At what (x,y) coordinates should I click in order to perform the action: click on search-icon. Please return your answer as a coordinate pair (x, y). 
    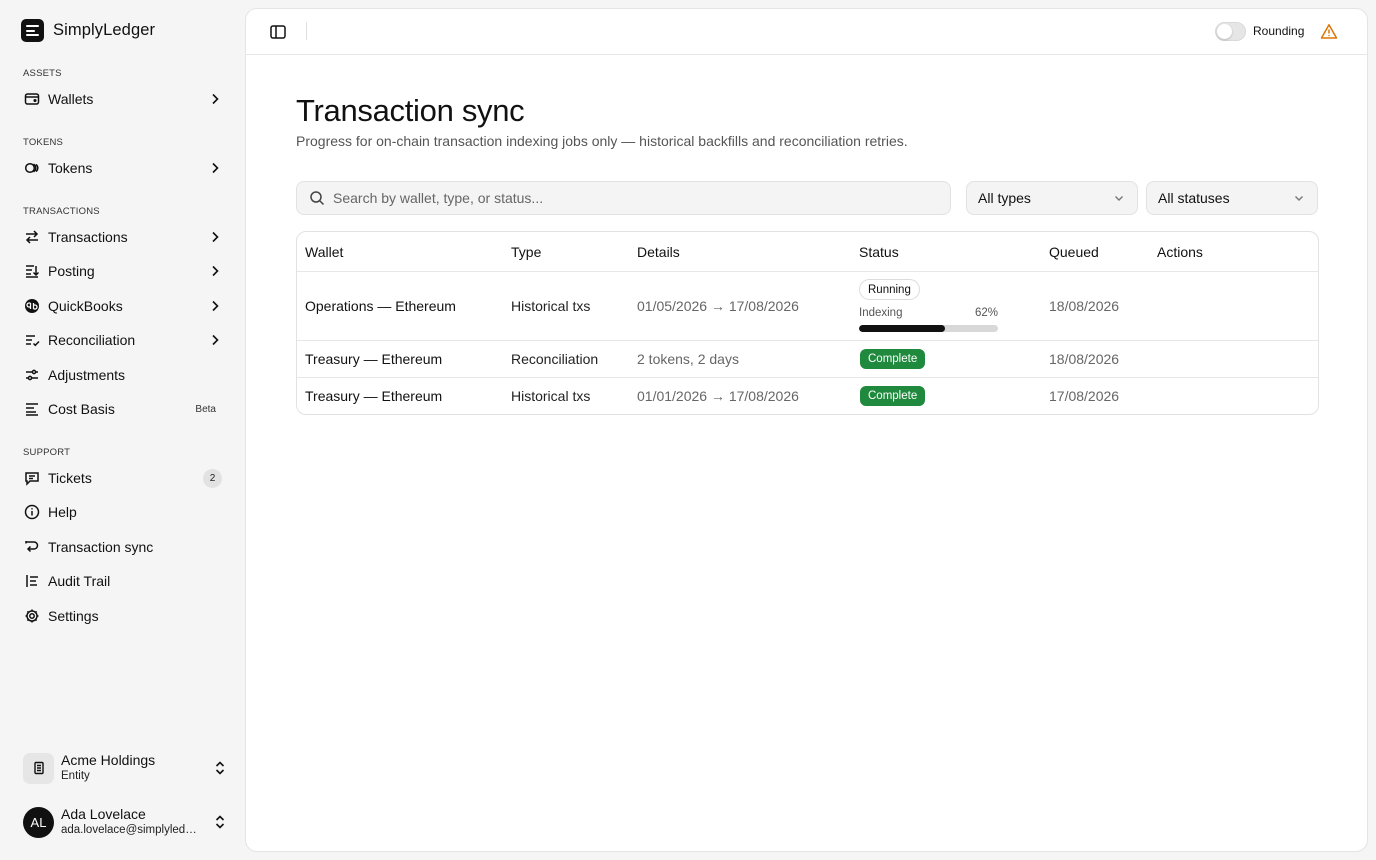
    Looking at the image, I should click on (317, 198).